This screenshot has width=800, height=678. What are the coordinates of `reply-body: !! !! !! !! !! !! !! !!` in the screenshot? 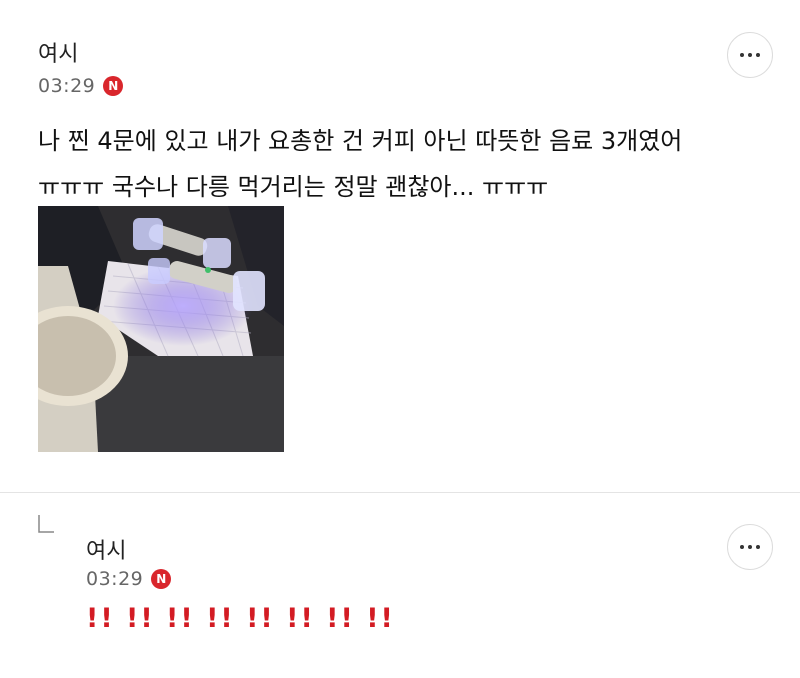 It's located at (240, 618).